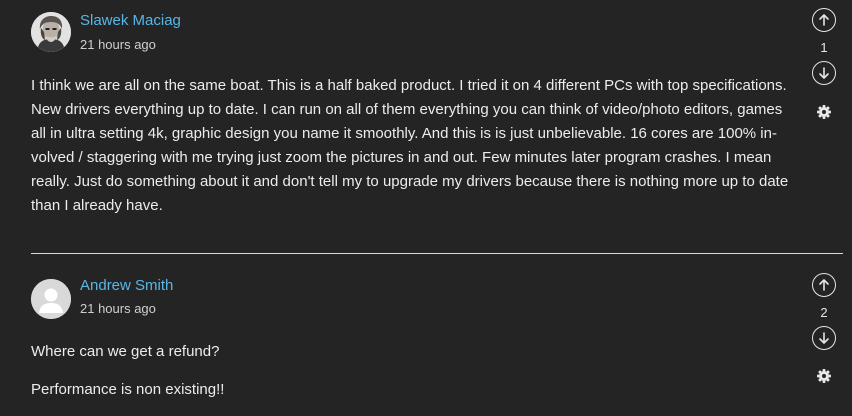 Image resolution: width=852 pixels, height=416 pixels. What do you see at coordinates (128, 389) in the screenshot?
I see `comment-paragraph: Performance is non existing!!` at bounding box center [128, 389].